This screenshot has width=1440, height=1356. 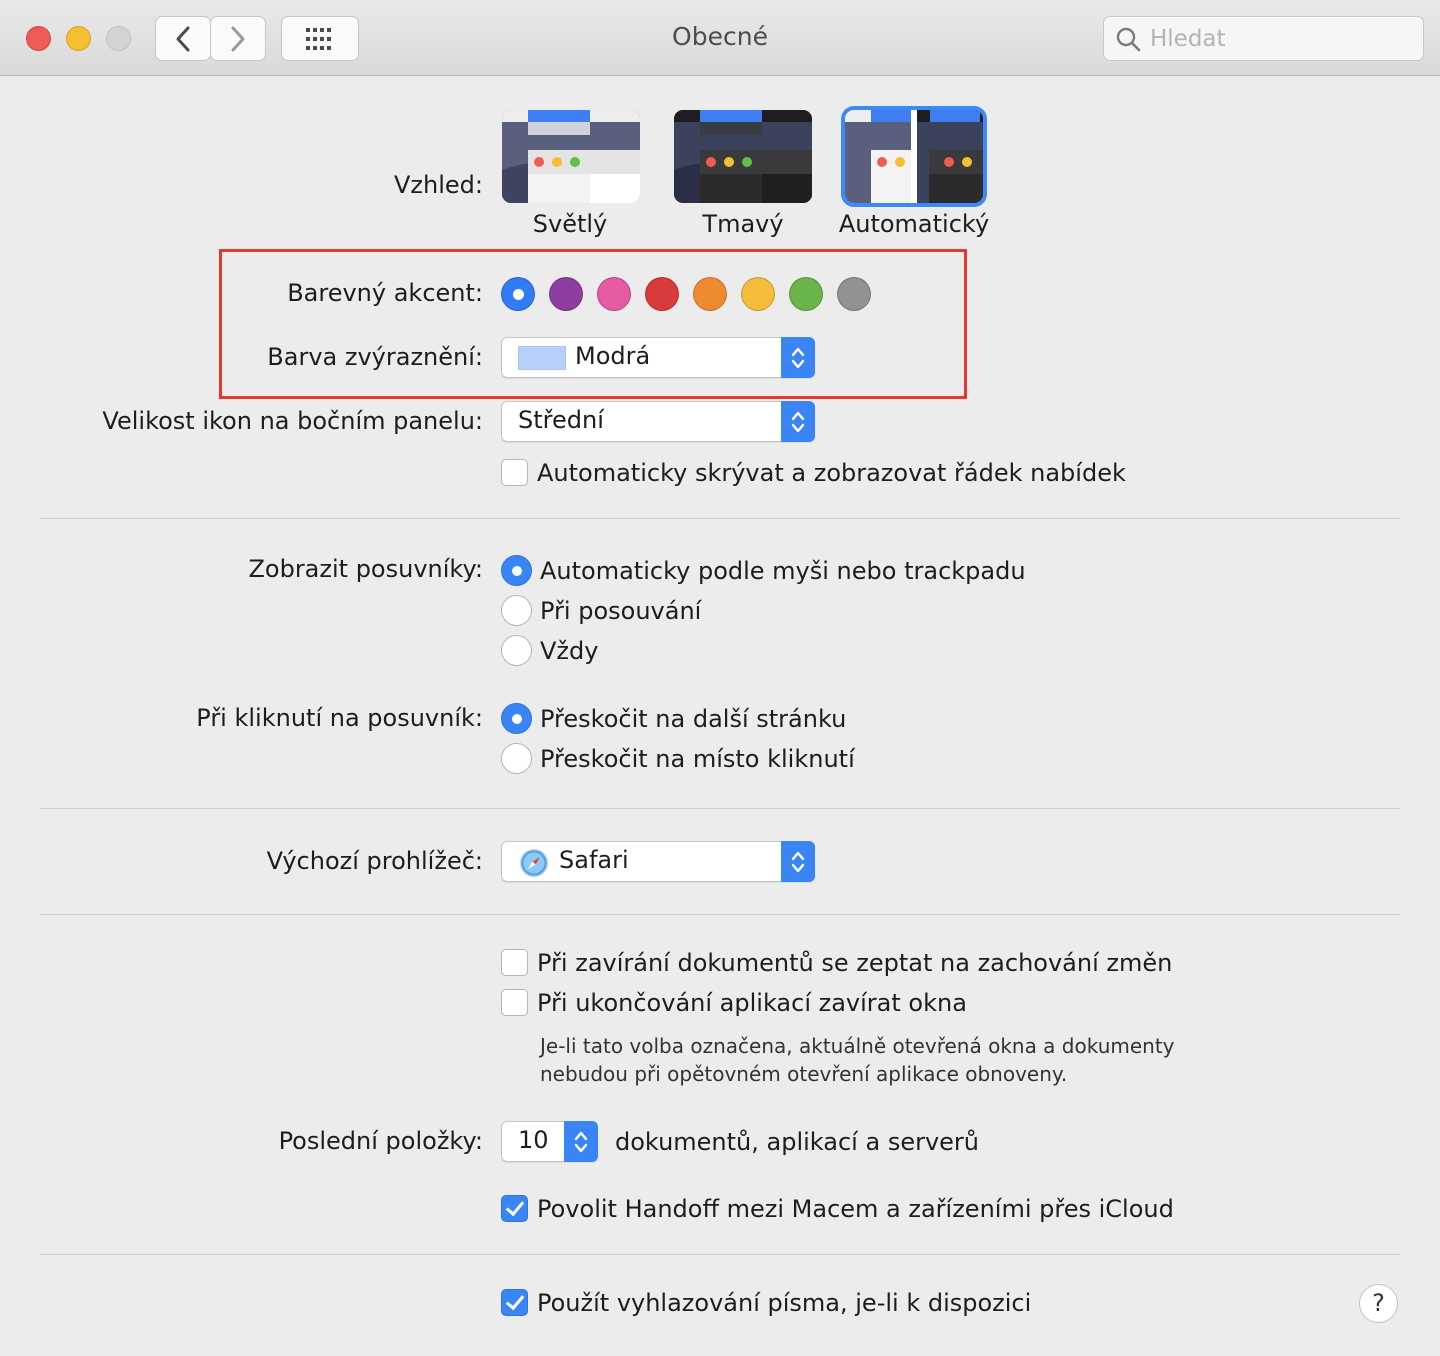 I want to click on recent-items-label: Poslední položky:, so click(x=380, y=1141).